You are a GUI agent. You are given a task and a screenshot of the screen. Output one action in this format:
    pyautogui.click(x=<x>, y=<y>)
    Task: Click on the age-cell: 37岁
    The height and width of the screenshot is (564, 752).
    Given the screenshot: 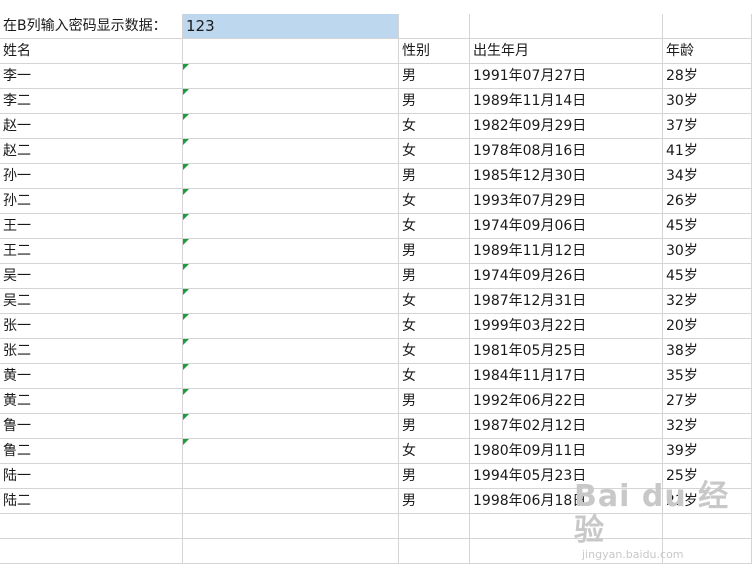 What is the action you would take?
    pyautogui.click(x=707, y=126)
    